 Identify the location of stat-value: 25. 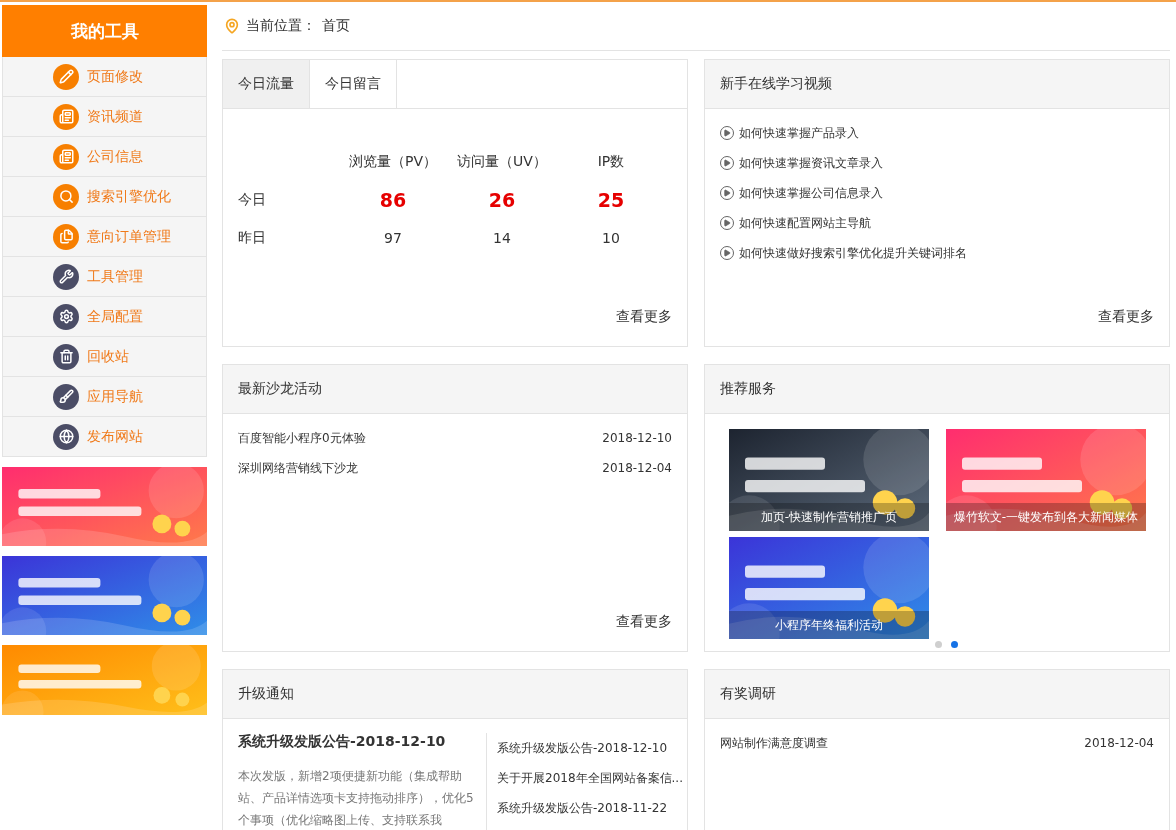
(611, 200).